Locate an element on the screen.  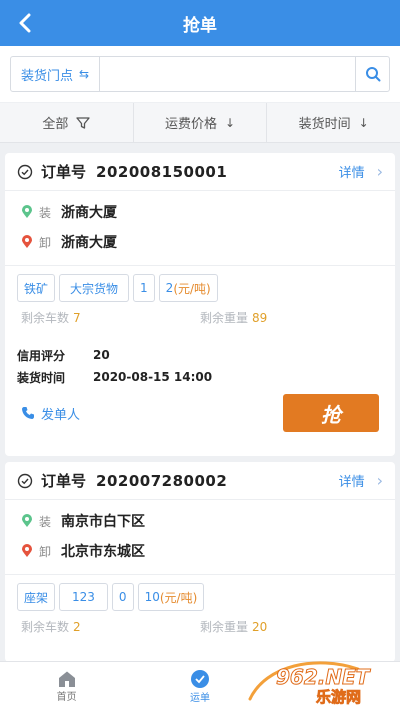
car-count-chip: 1 is located at coordinates (144, 288).